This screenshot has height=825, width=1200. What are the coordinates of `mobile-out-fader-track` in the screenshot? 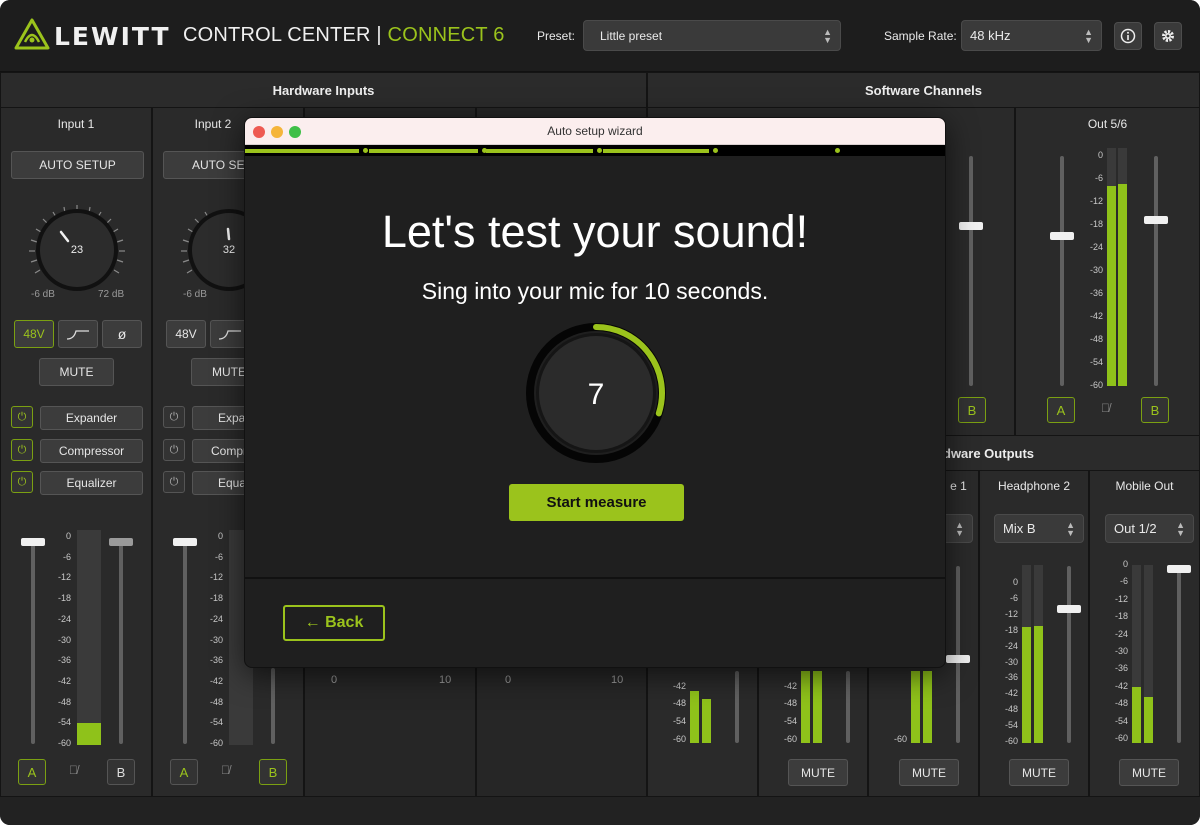 It's located at (1179, 654).